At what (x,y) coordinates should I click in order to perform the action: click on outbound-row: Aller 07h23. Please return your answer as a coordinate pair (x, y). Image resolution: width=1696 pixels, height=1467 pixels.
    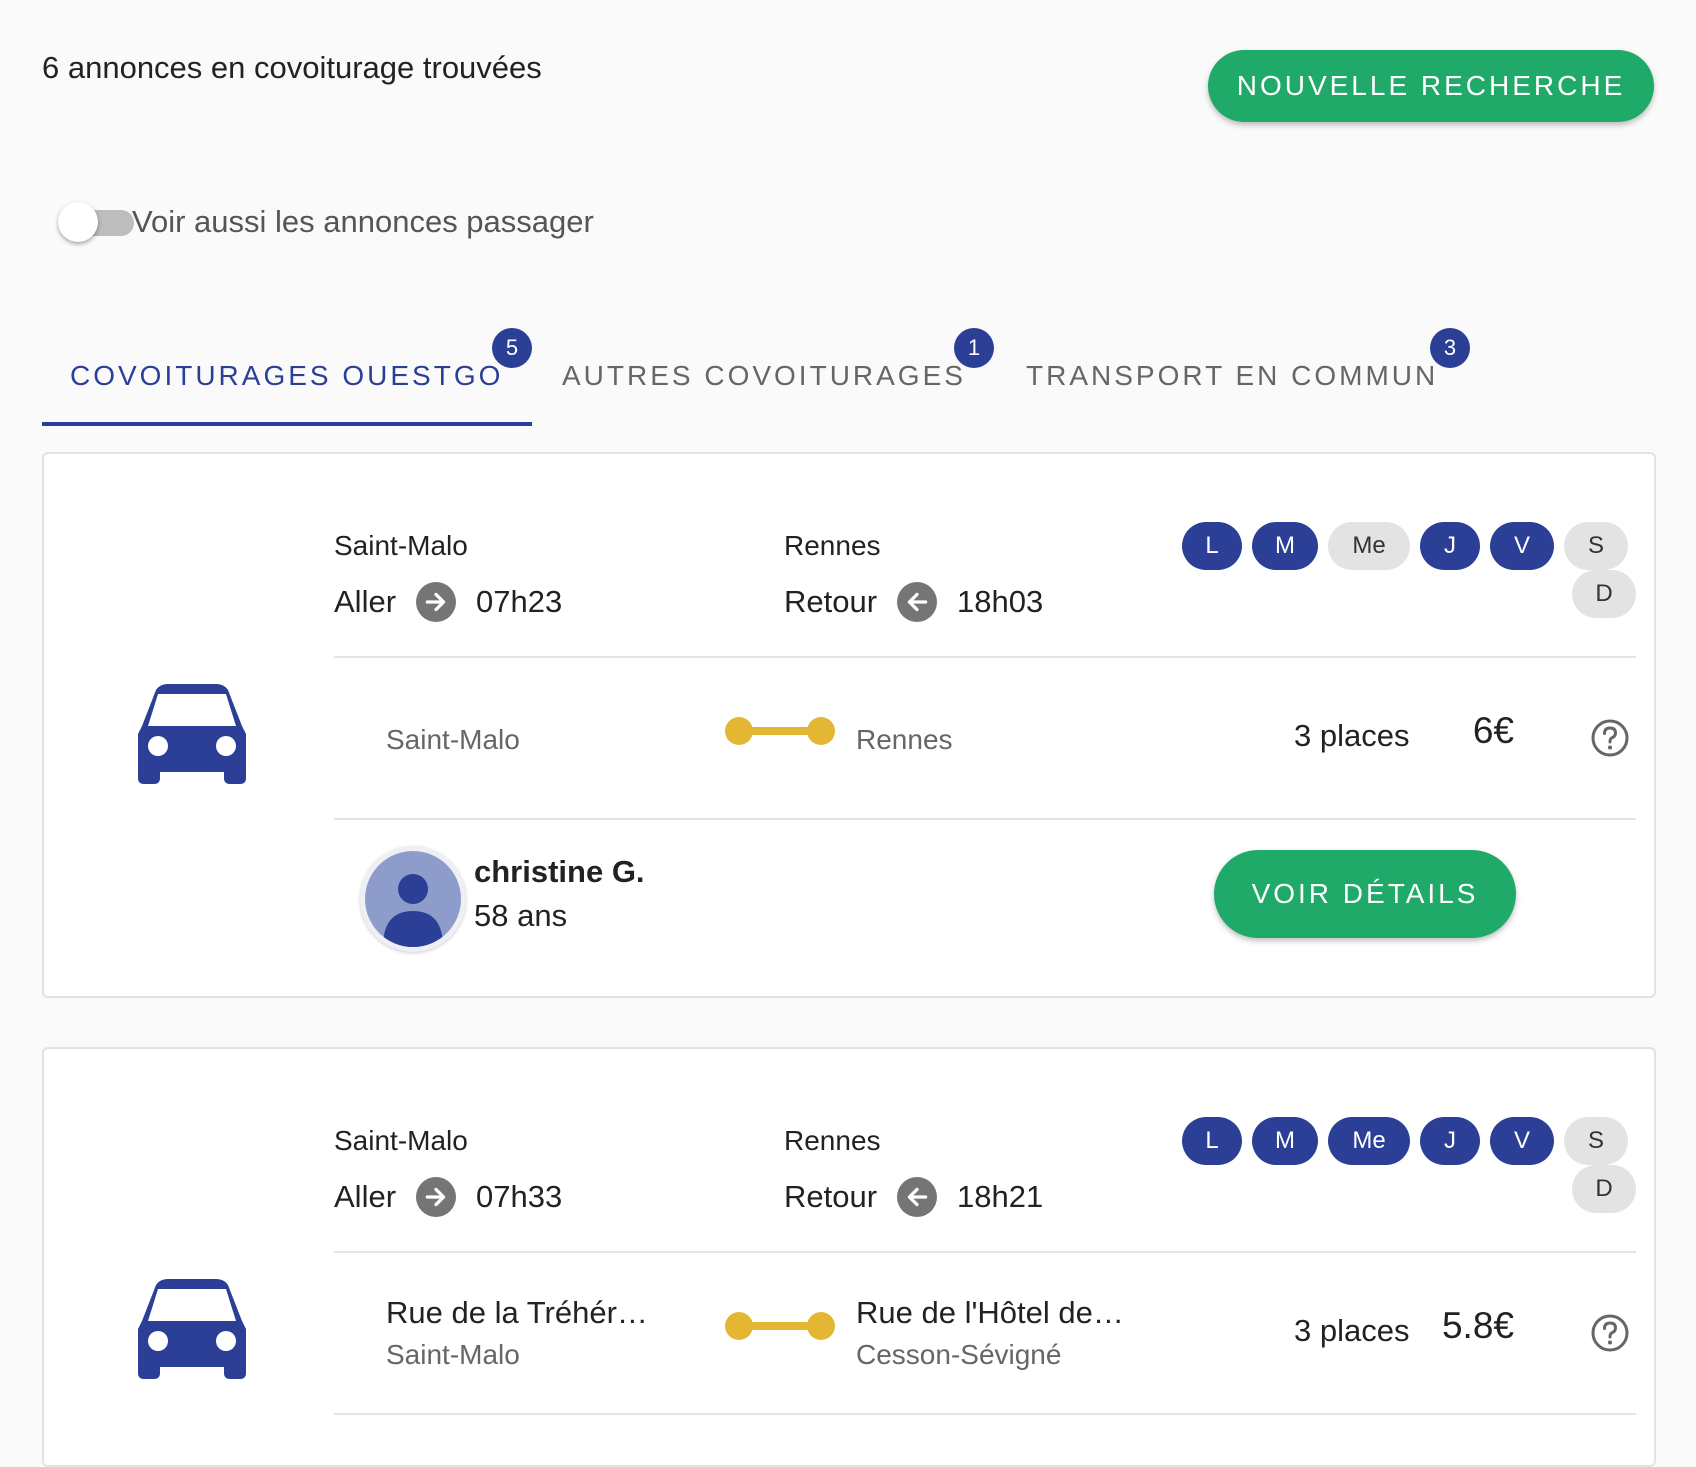
    Looking at the image, I should click on (448, 602).